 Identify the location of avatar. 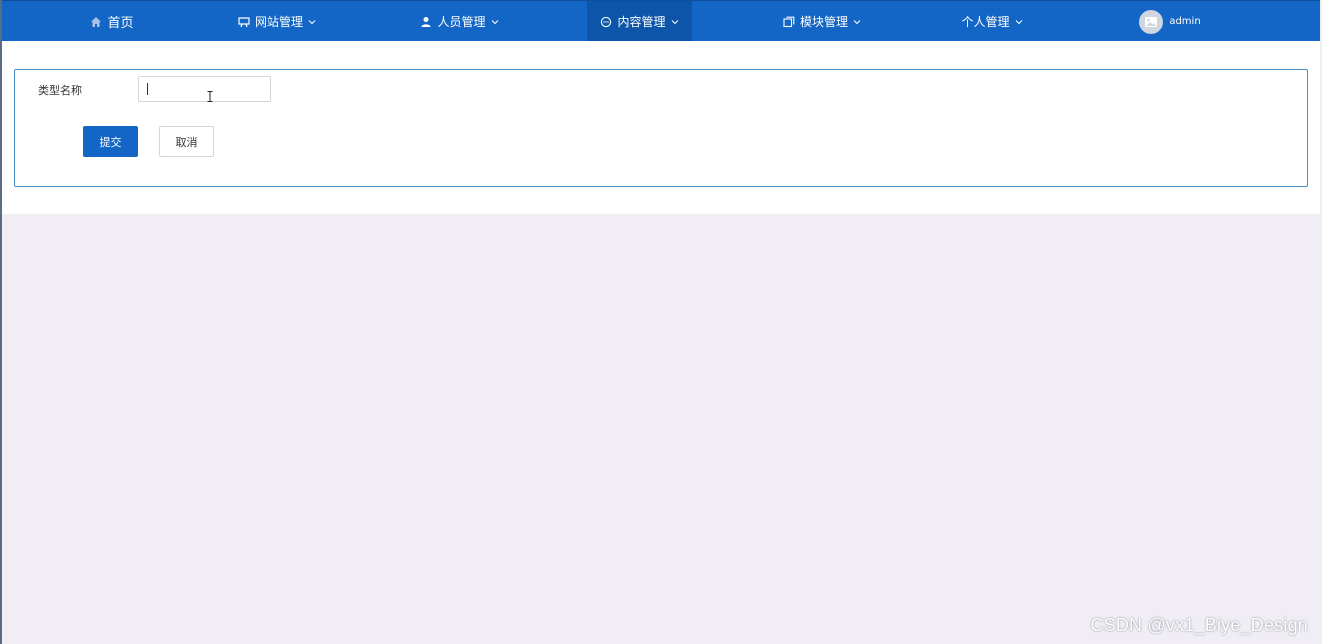
(1151, 21).